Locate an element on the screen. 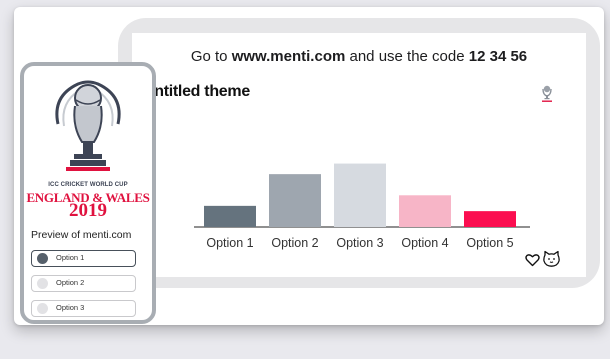 Image resolution: width=610 pixels, height=359 pixels. bar-label-1: Option 1 is located at coordinates (229, 243).